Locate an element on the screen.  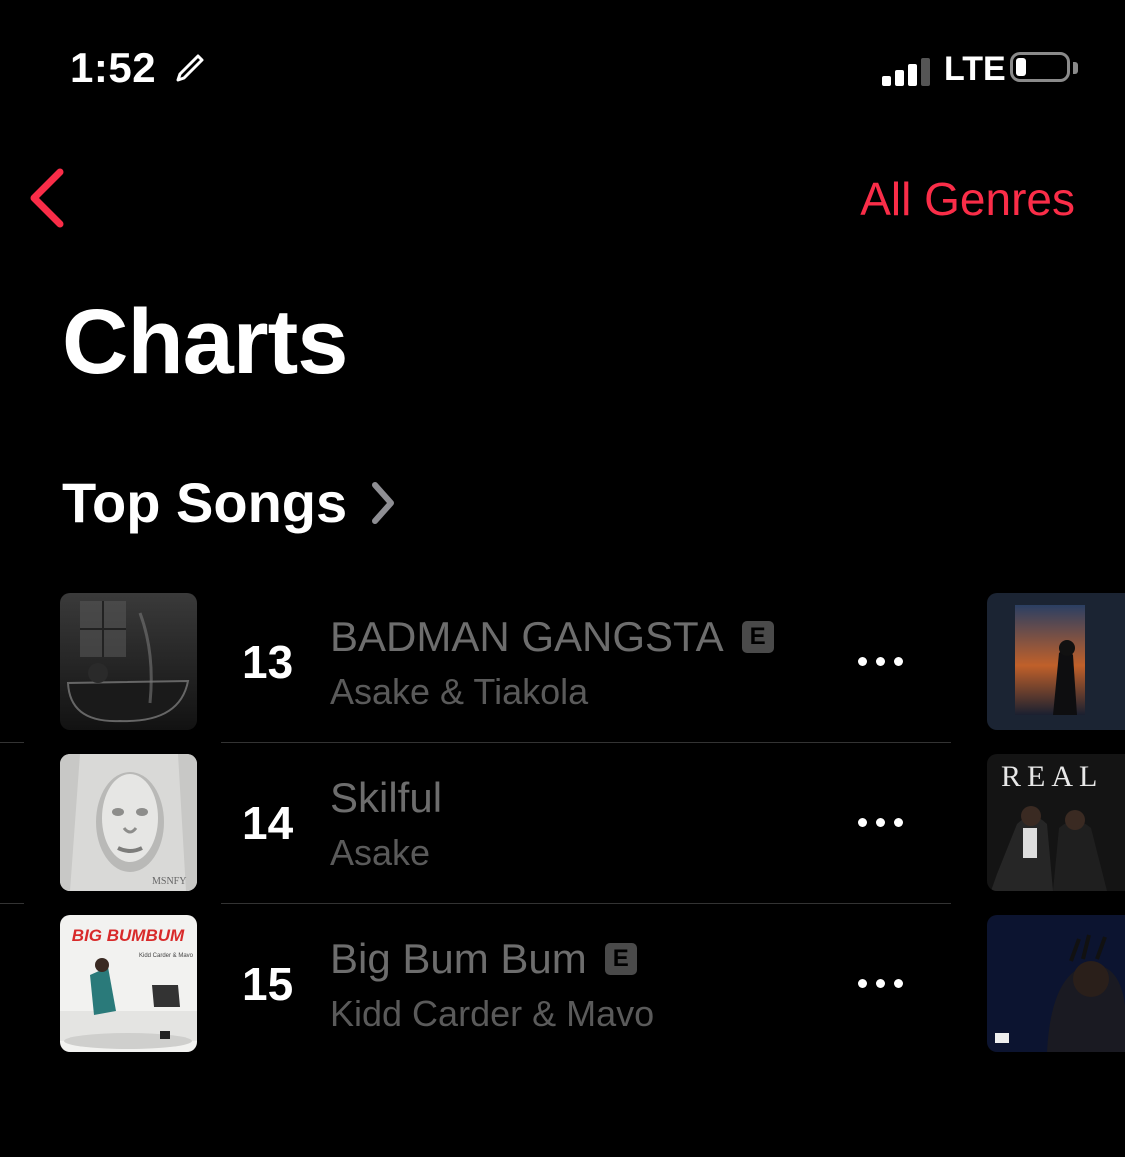
artwork-credit: Kidd Carder & Mavo is located at coordinates (166, 956).